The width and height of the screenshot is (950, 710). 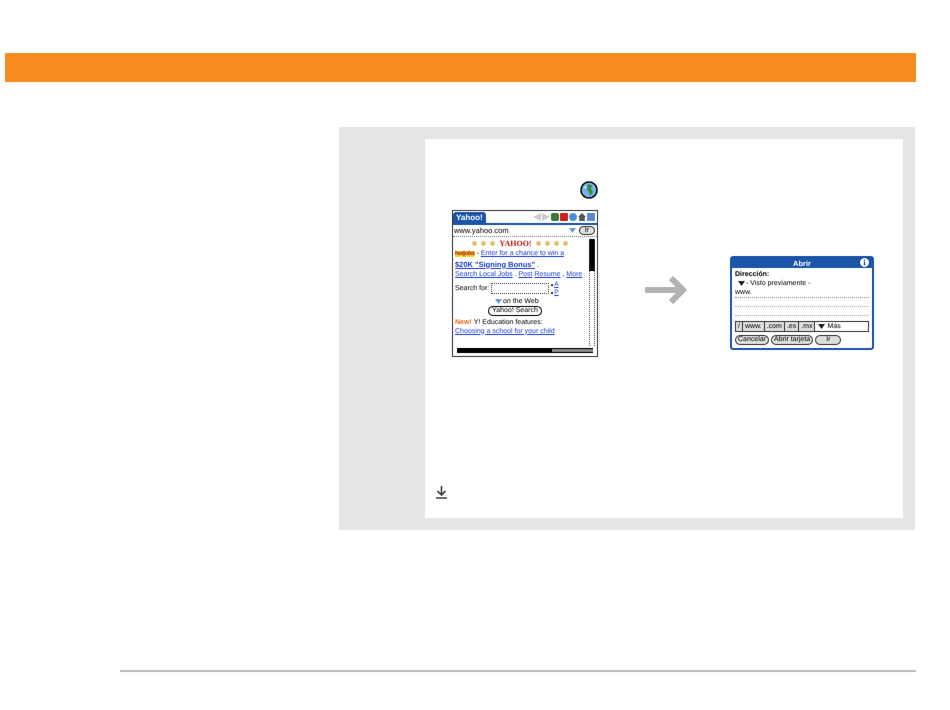 I want to click on dropdown-icon, so click(x=572, y=230).